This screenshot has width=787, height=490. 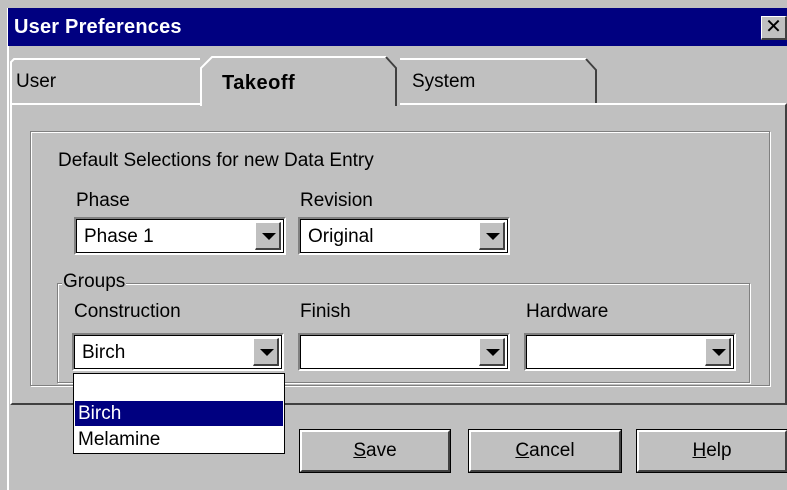 I want to click on finish-label: Finish, so click(x=325, y=311).